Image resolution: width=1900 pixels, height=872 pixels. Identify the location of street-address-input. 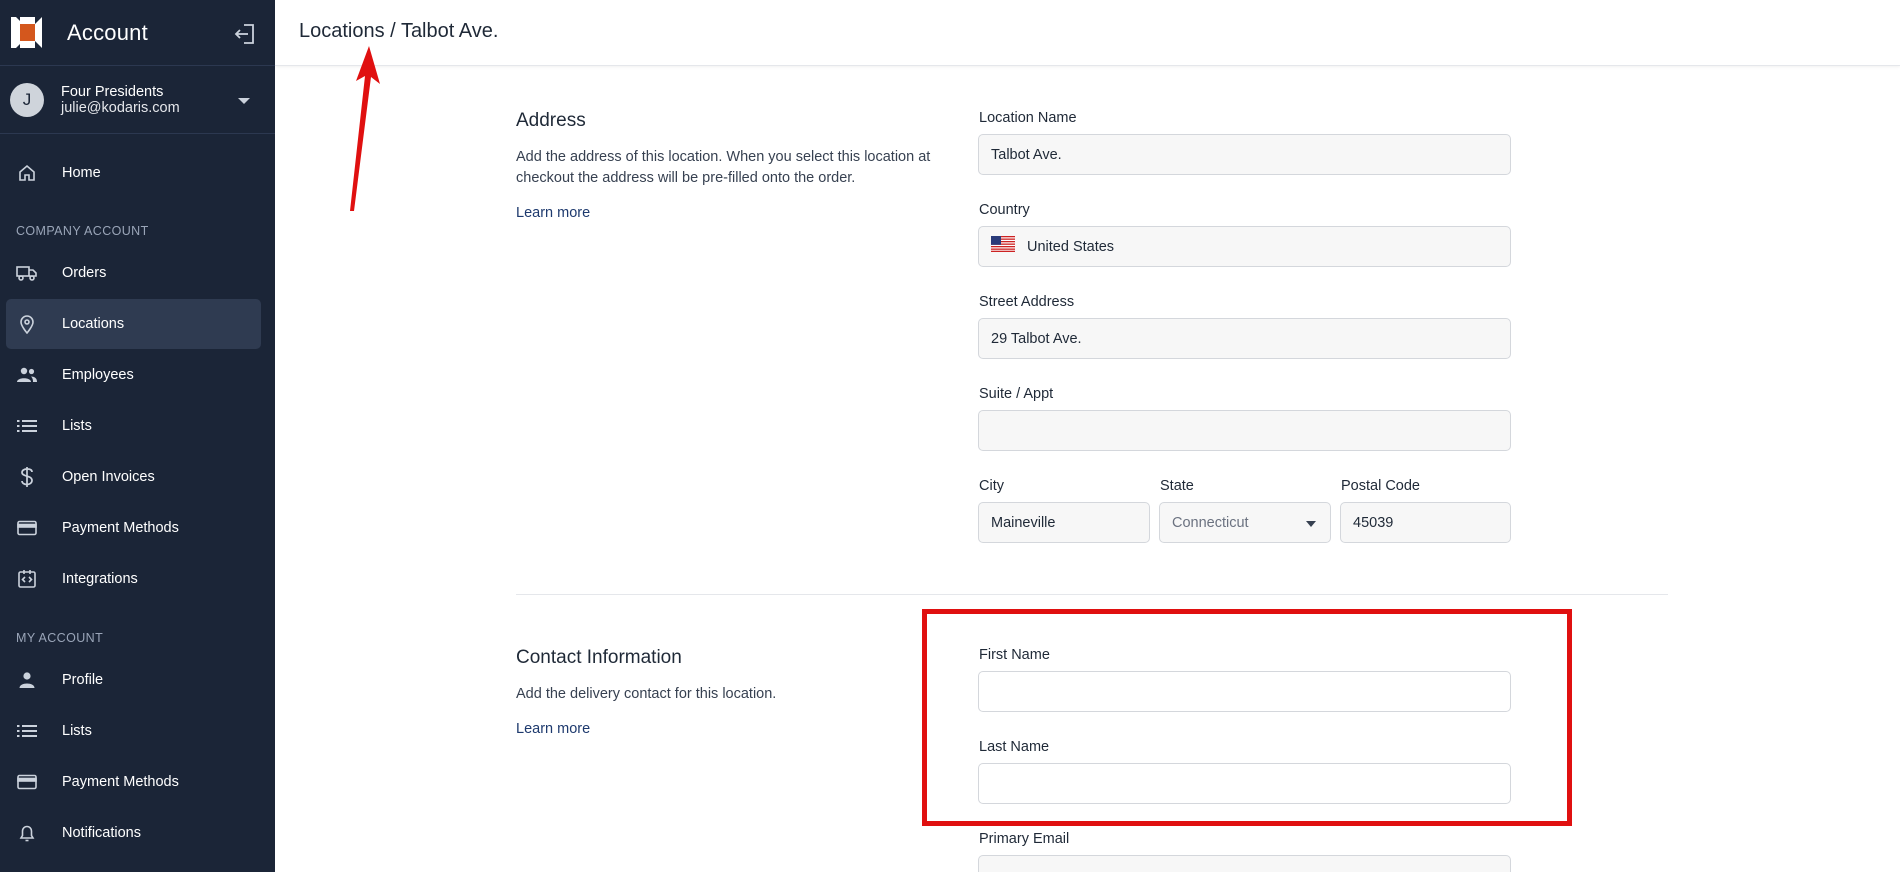
(1244, 338).